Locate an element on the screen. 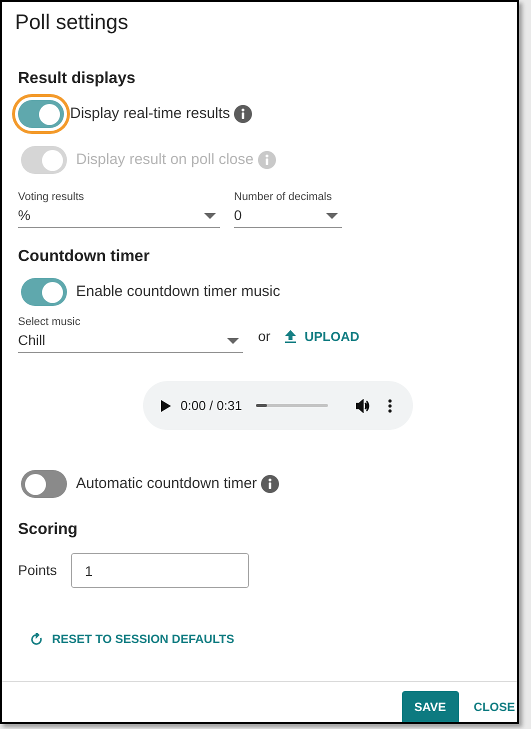 The width and height of the screenshot is (531, 729). upload-icon is located at coordinates (290, 336).